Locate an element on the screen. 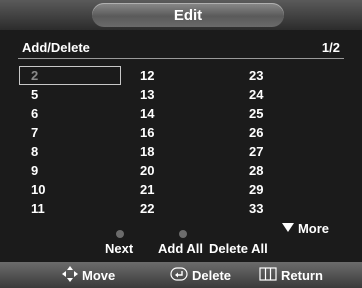 The height and width of the screenshot is (288, 362). channel-item: 13 is located at coordinates (147, 94).